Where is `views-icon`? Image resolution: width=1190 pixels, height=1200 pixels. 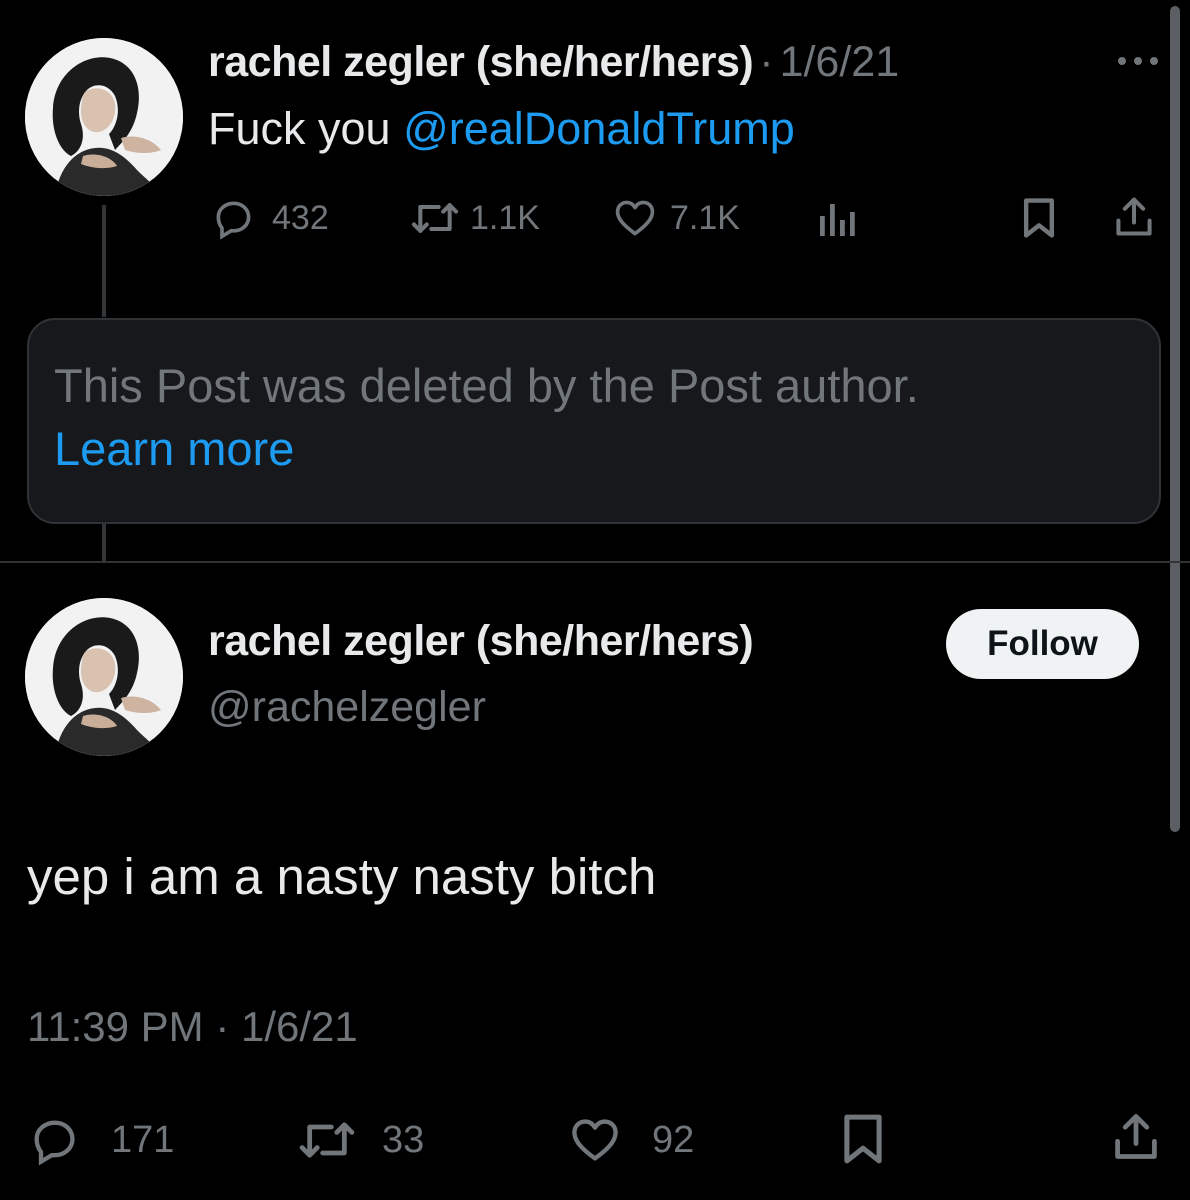
views-icon is located at coordinates (838, 218).